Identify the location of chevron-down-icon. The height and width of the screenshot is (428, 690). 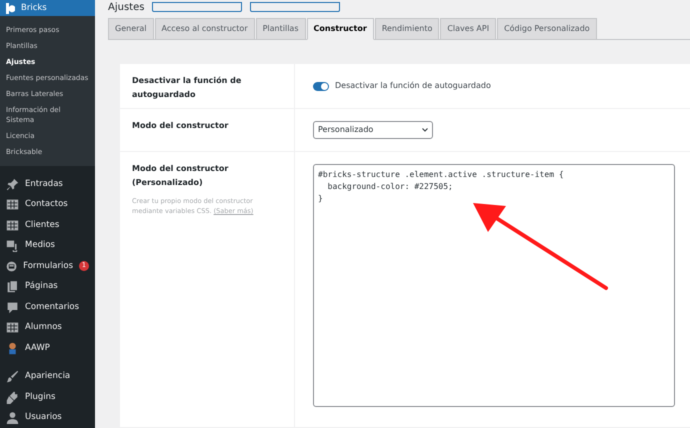
(425, 130).